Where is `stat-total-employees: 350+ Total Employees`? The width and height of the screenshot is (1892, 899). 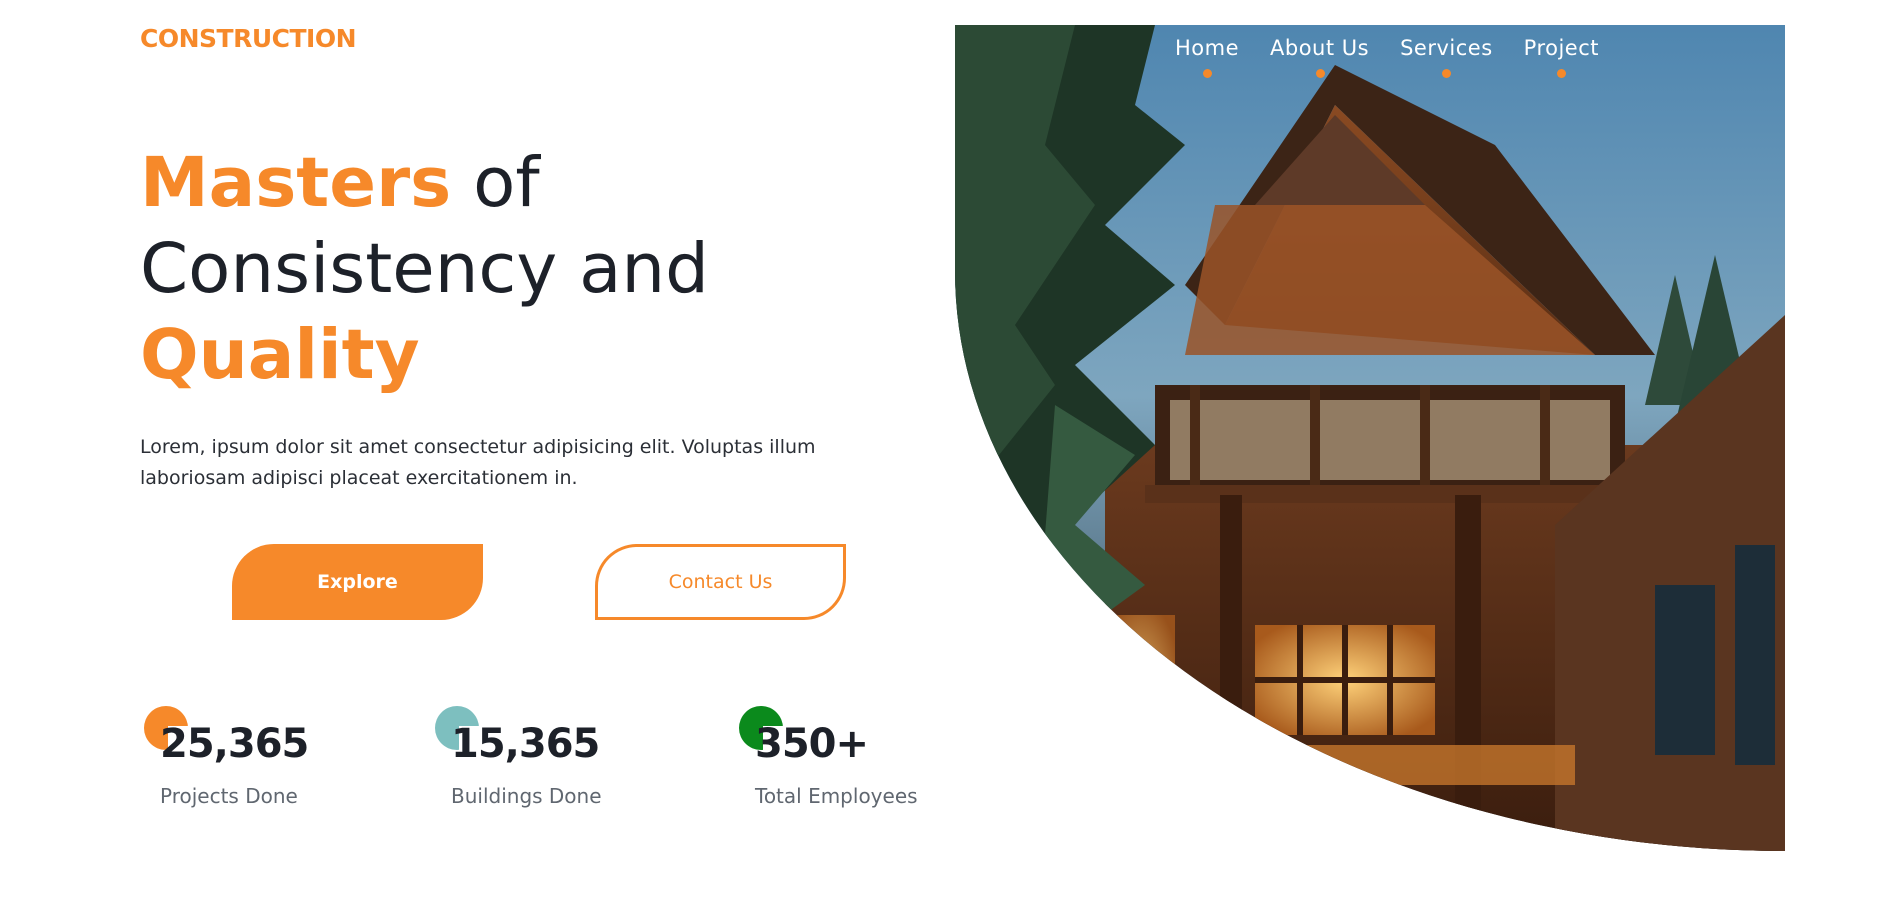 stat-total-employees: 350+ Total Employees is located at coordinates (828, 757).